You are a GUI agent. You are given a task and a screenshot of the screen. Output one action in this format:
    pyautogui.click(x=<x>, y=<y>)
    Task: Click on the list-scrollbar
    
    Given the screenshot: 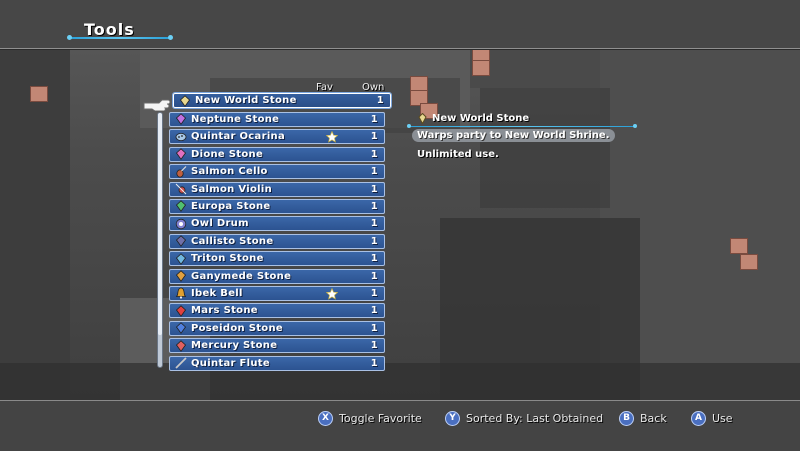 What is the action you would take?
    pyautogui.click(x=160, y=240)
    